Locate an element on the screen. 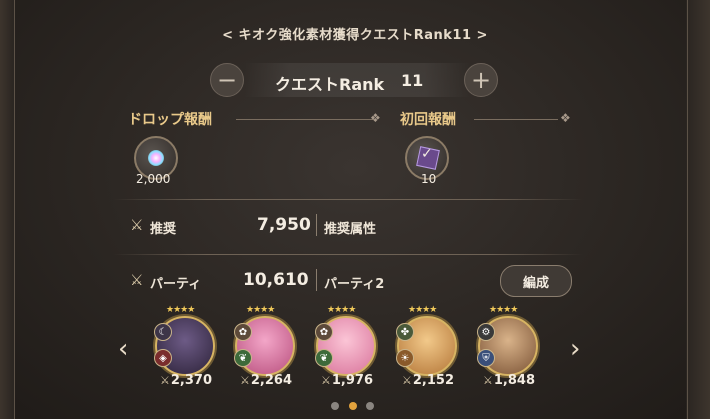 The image size is (710, 419). page-dot-active is located at coordinates (353, 406).